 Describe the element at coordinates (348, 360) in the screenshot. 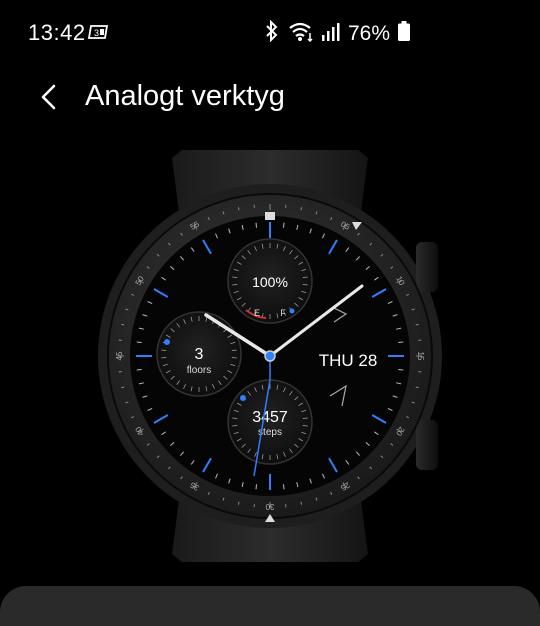

I see `date-text: THU 28` at that location.